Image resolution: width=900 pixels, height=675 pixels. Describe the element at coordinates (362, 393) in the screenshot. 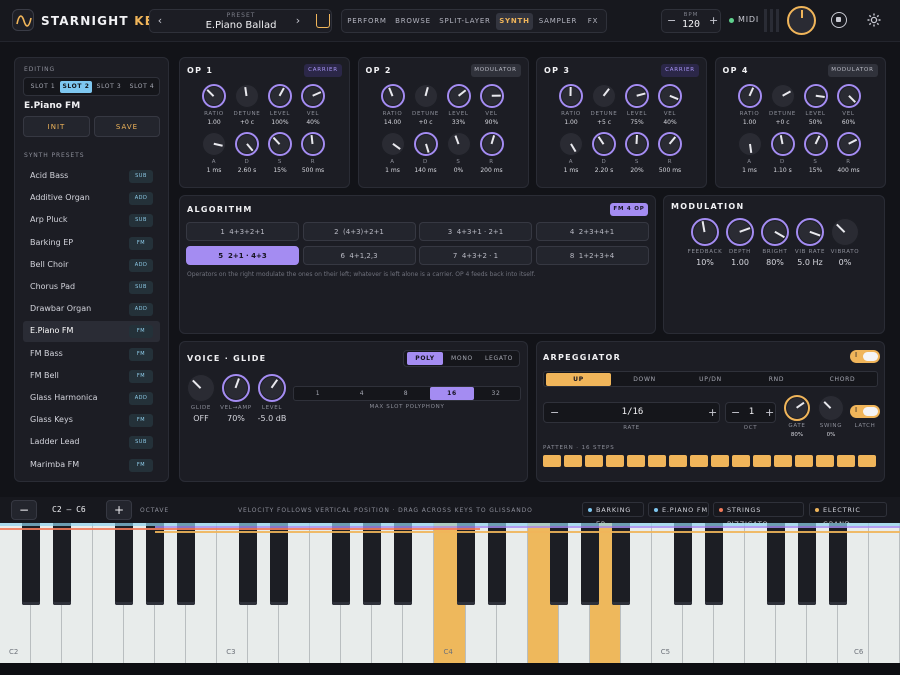

I see `polyphony-4: 4` at that location.